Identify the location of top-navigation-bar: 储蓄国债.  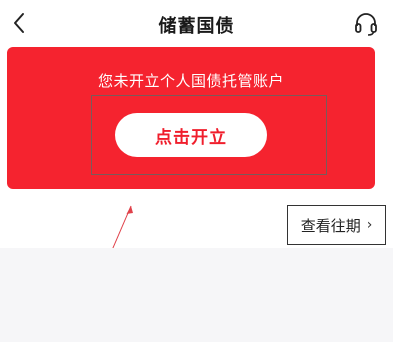
(196, 23).